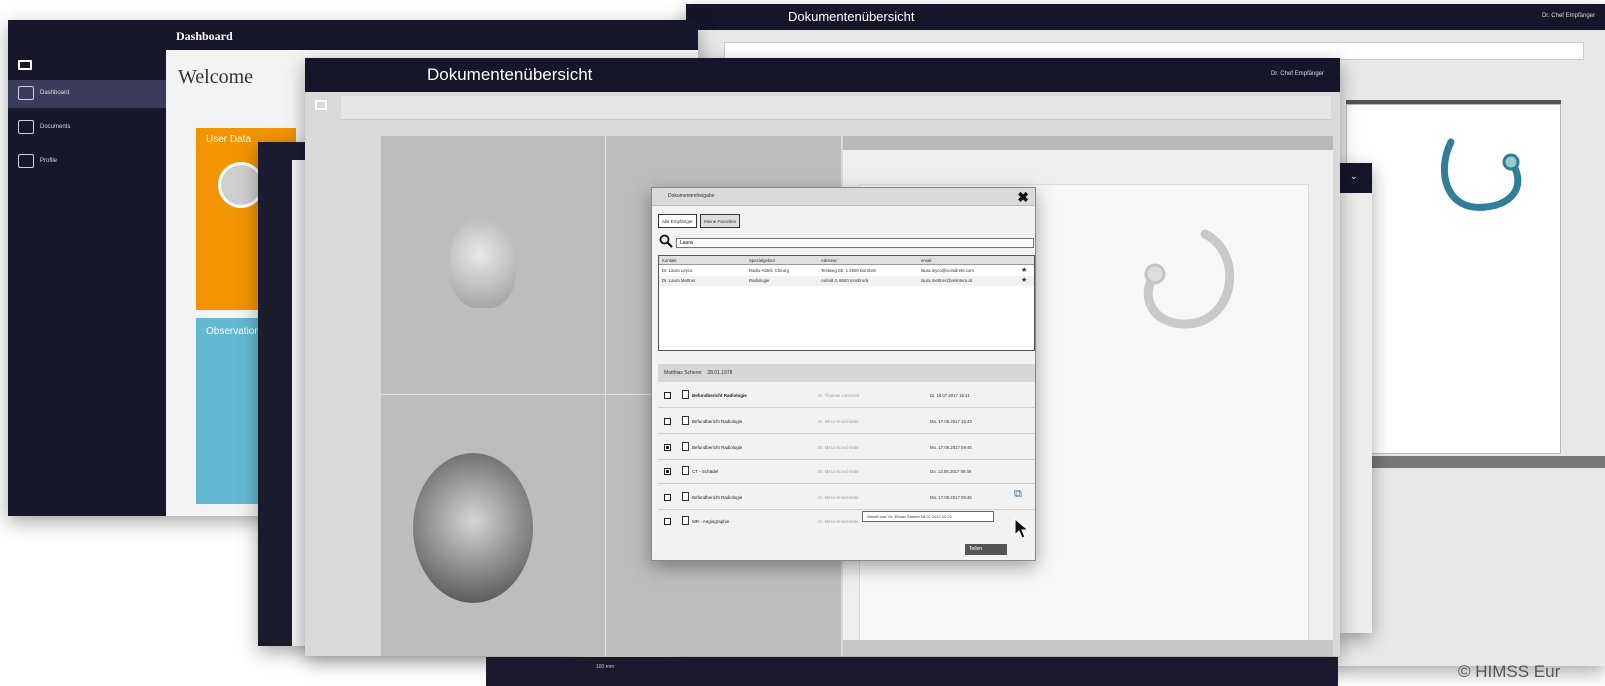 This screenshot has height=686, width=1605. What do you see at coordinates (720, 221) in the screenshot?
I see `tab-favorites: Meine Favoriten` at bounding box center [720, 221].